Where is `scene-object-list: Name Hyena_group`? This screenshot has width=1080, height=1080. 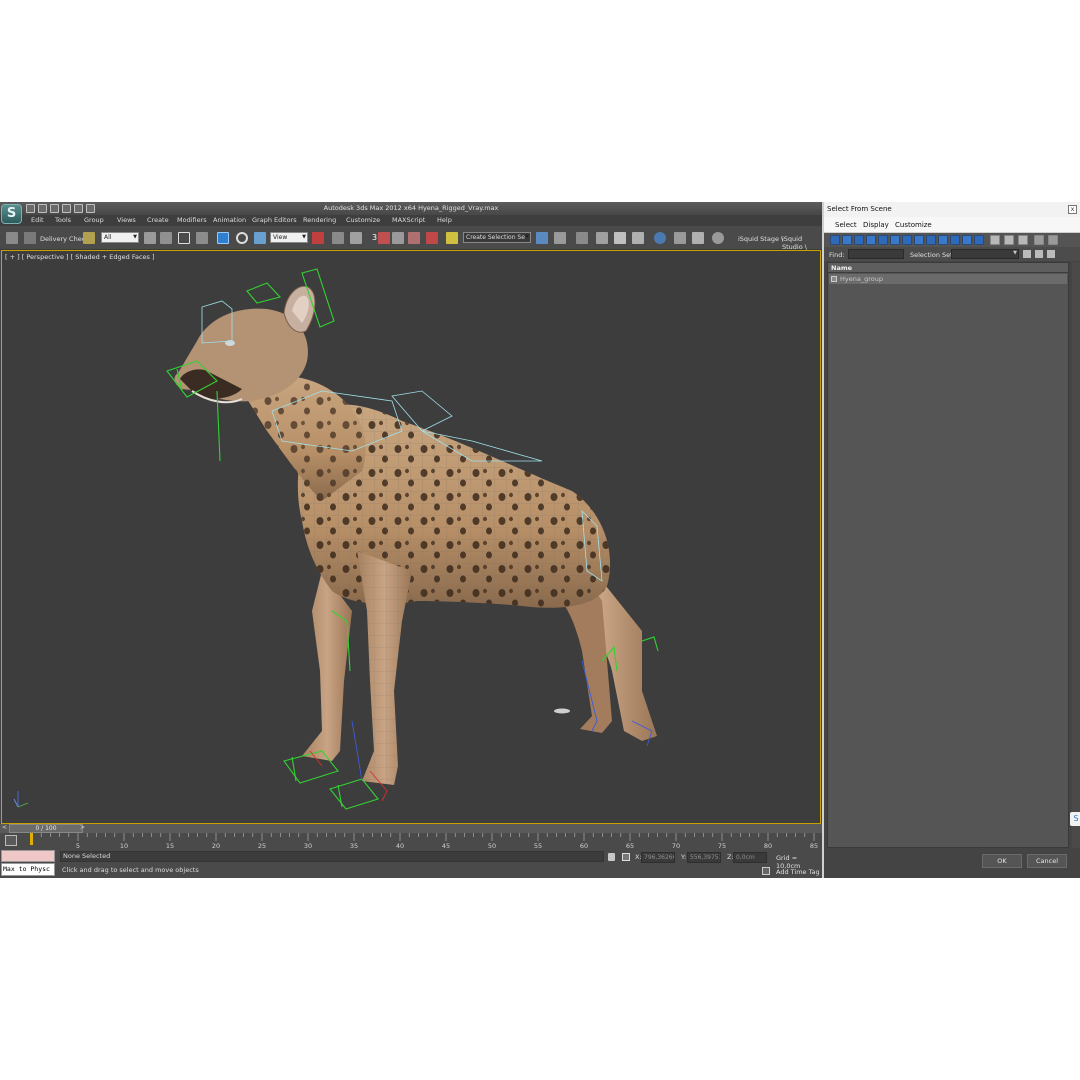
scene-object-list: Name Hyena_group is located at coordinates (948, 555).